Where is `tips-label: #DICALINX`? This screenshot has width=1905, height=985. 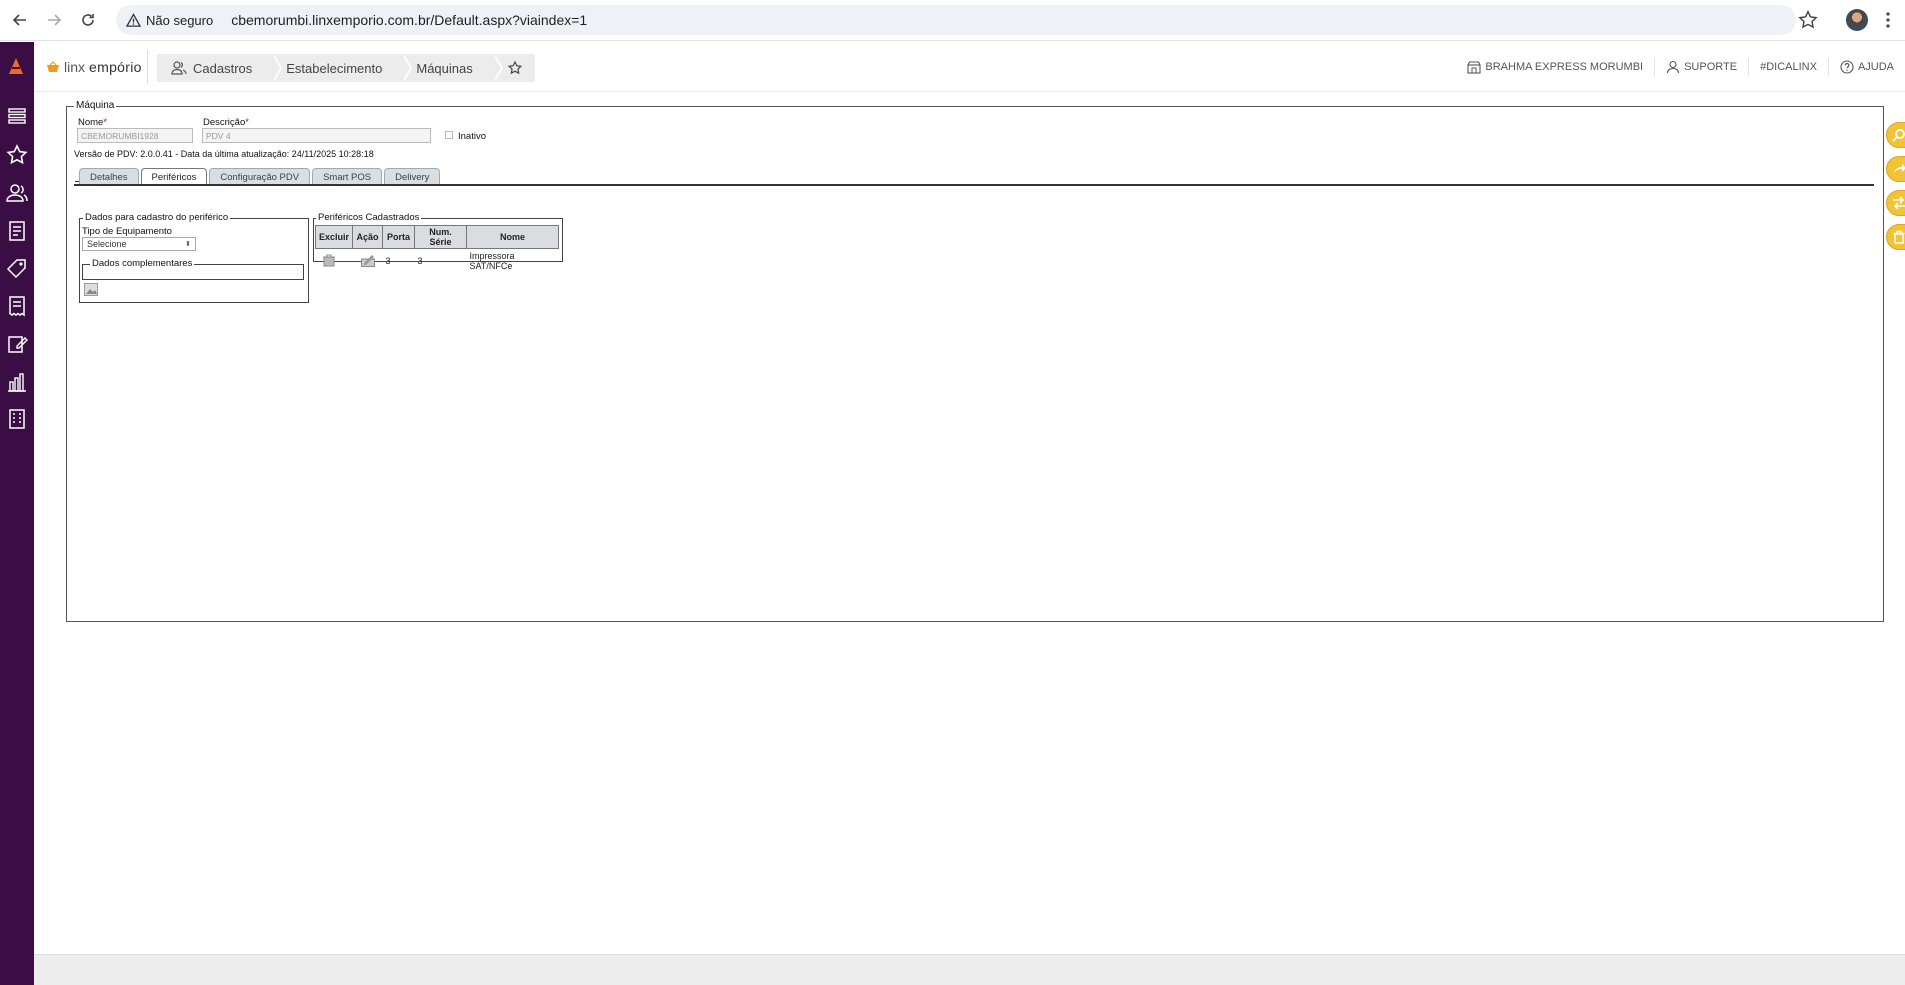 tips-label: #DICALINX is located at coordinates (1788, 67).